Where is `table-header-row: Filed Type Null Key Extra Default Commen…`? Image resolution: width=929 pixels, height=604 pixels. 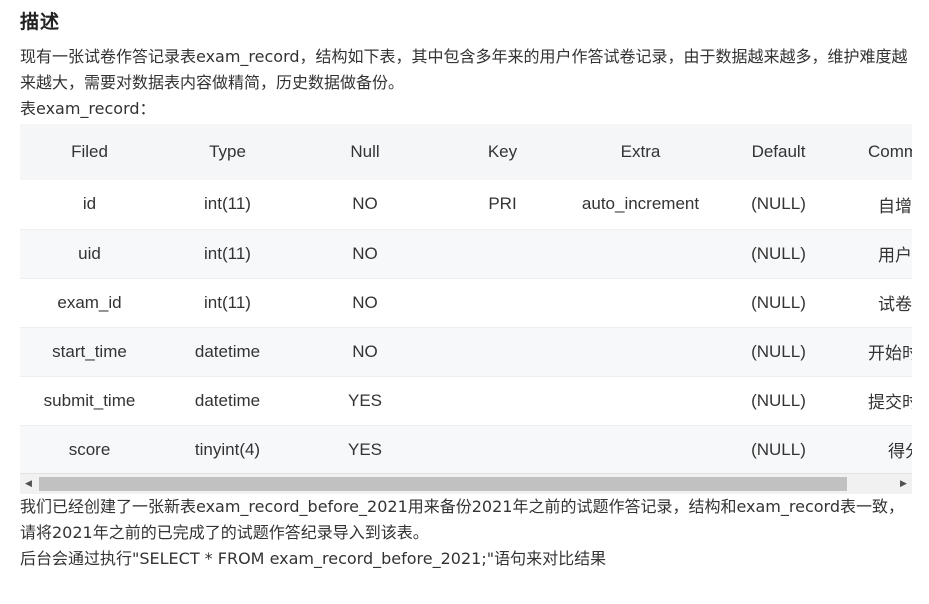 table-header-row: Filed Type Null Key Extra Default Commen… is located at coordinates (466, 152).